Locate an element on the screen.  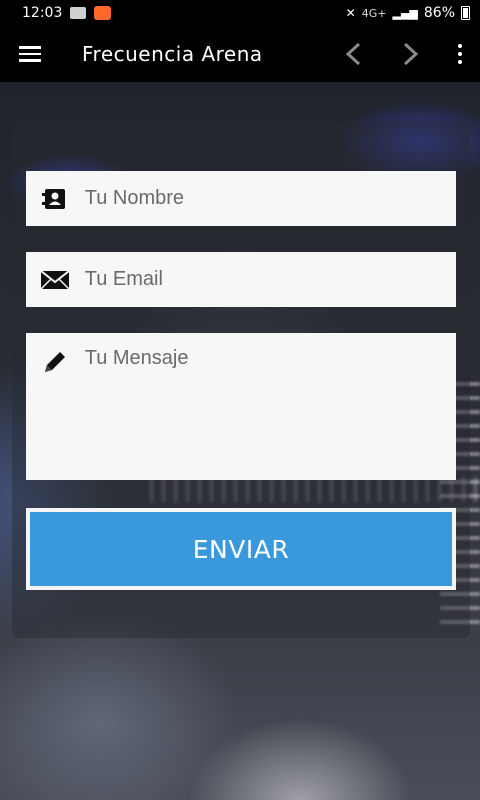
app-toolbar: Frecuencia Arena is located at coordinates (240, 54).